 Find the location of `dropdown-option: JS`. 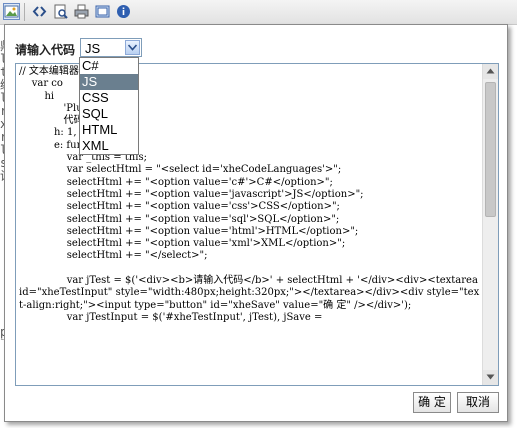

dropdown-option: JS is located at coordinates (109, 82).